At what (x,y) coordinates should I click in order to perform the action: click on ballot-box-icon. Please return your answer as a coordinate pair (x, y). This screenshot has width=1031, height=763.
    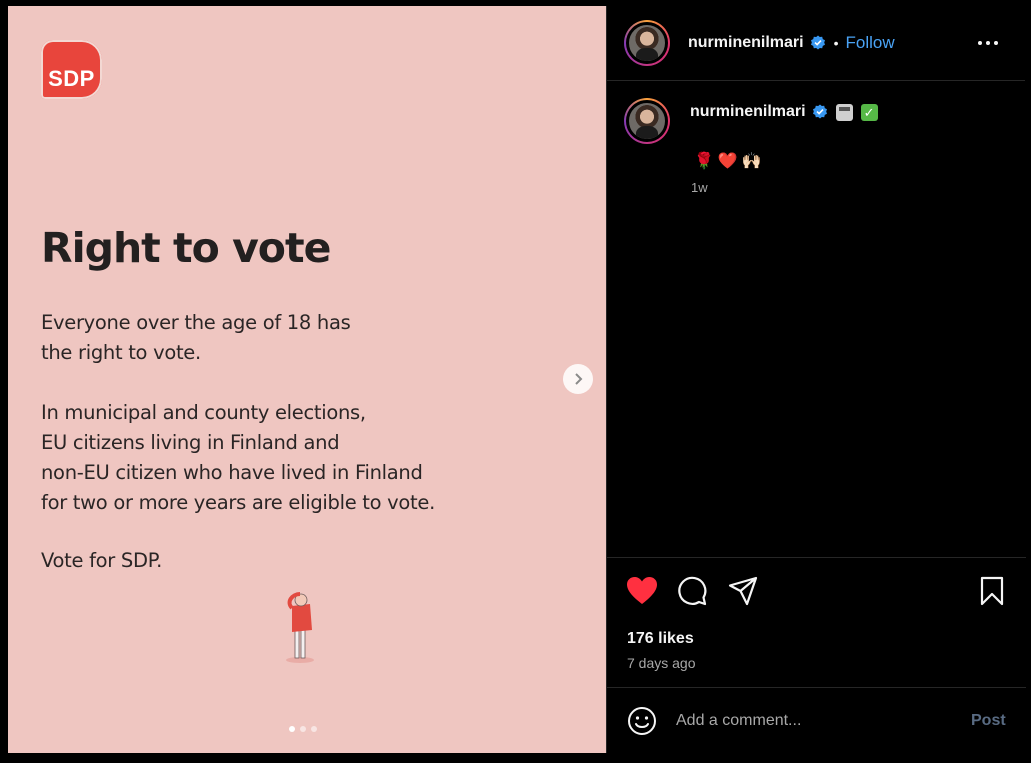
    Looking at the image, I should click on (844, 112).